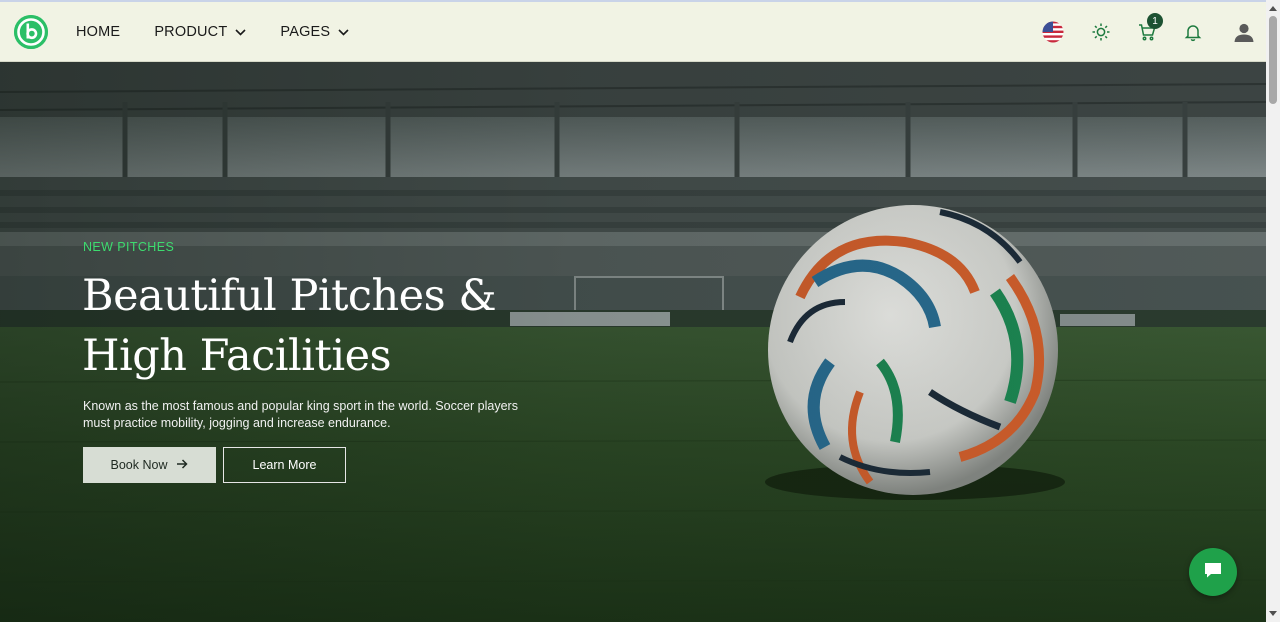 This screenshot has width=1280, height=622. Describe the element at coordinates (1101, 32) in the screenshot. I see `sun-icon` at that location.